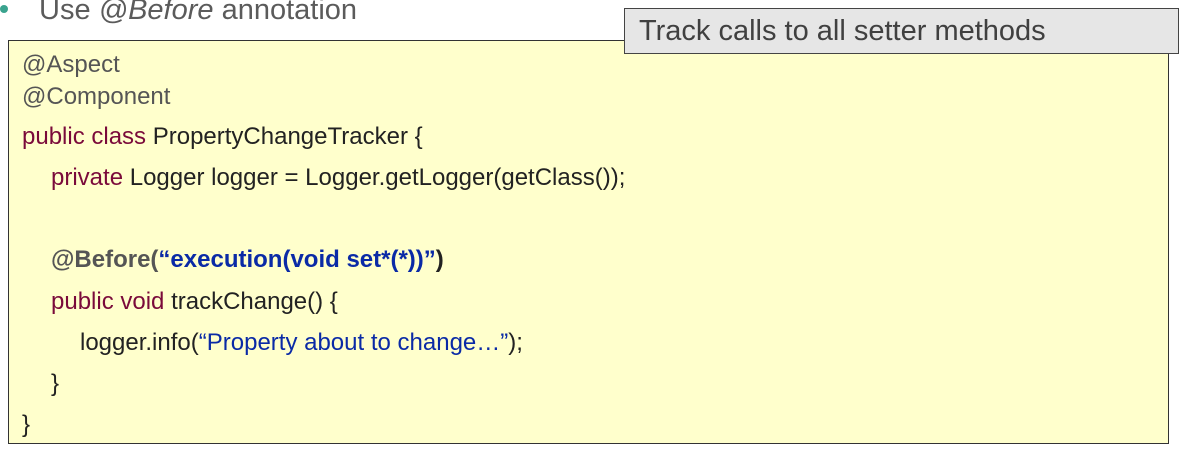 This screenshot has width=1179, height=452. I want to click on bullet-point: Use @Before annotation, so click(178, 15).